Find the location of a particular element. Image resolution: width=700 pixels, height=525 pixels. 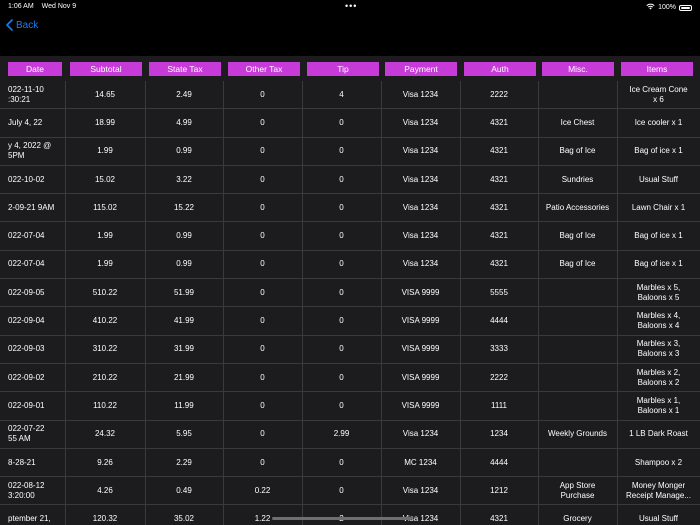

column-header-auth: Auth is located at coordinates (500, 69).